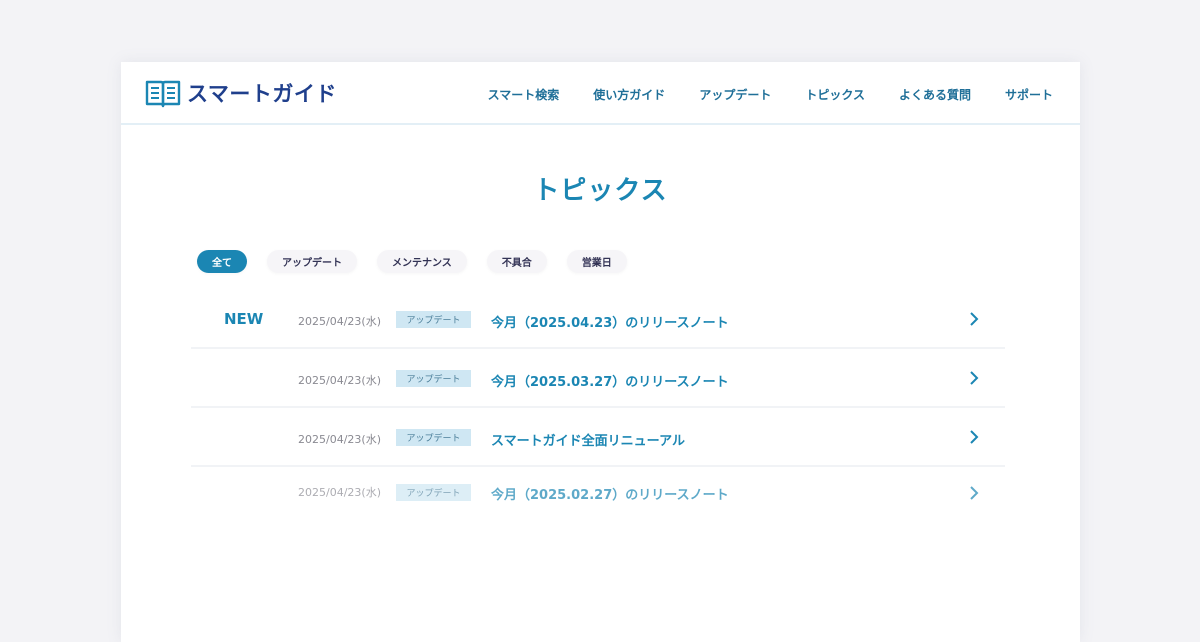 The height and width of the screenshot is (642, 1200). I want to click on topic-row: 2025/04/23(水) アップデート スマートガイド全面リニューアル, so click(598, 437).